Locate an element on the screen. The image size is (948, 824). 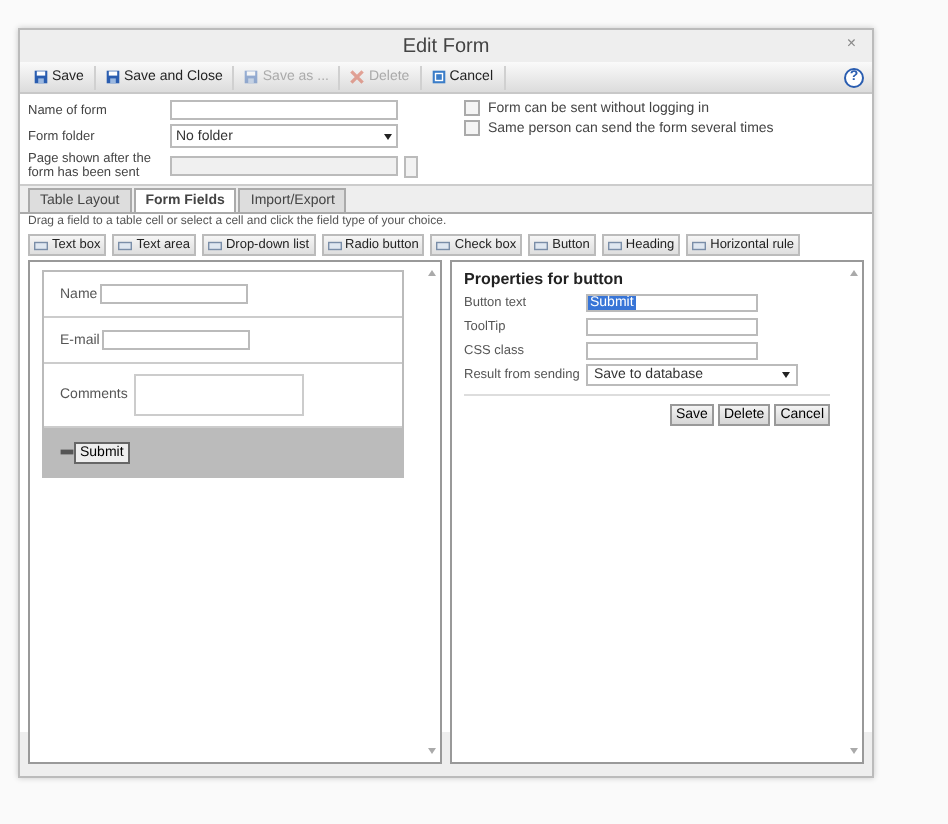
button-icon is located at coordinates (67, 452).